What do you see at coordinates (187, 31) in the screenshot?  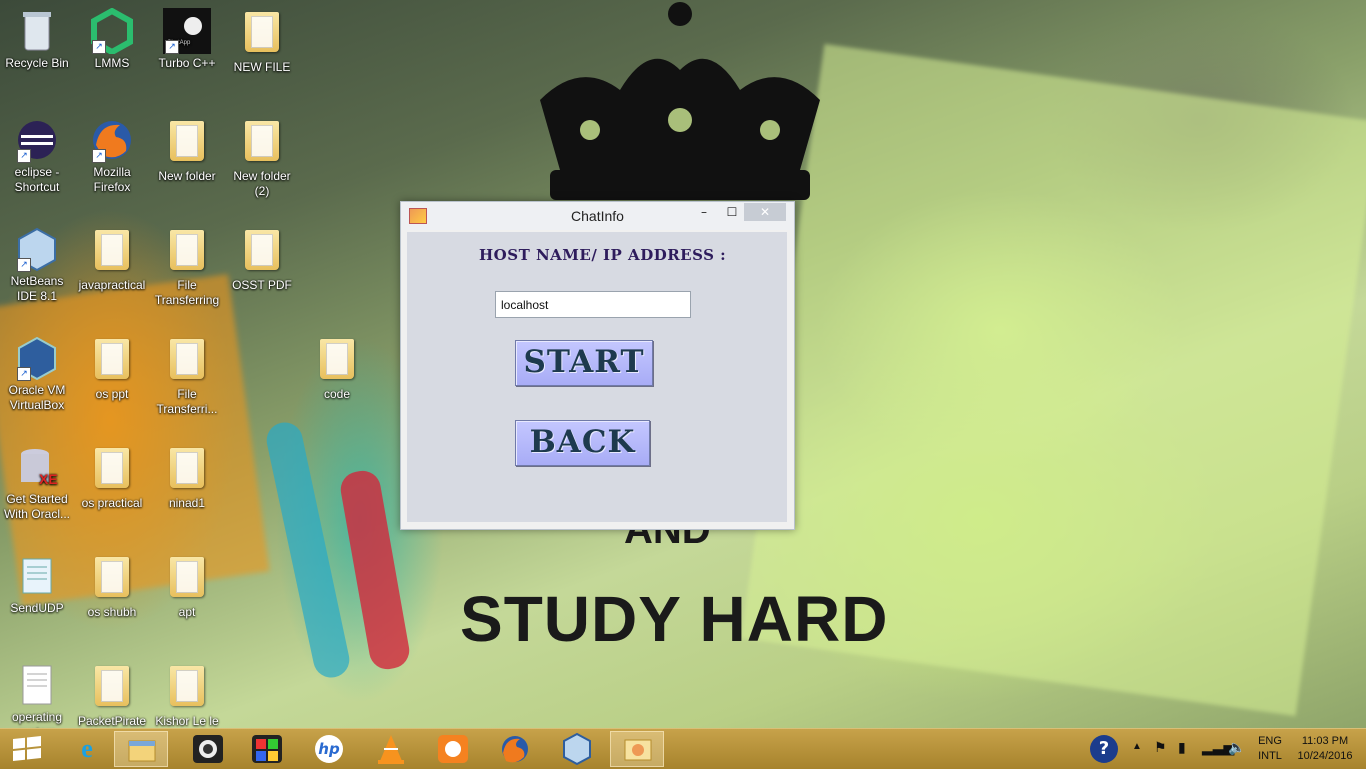 I see `turbo-cpp-icon: ChatApp↗` at bounding box center [187, 31].